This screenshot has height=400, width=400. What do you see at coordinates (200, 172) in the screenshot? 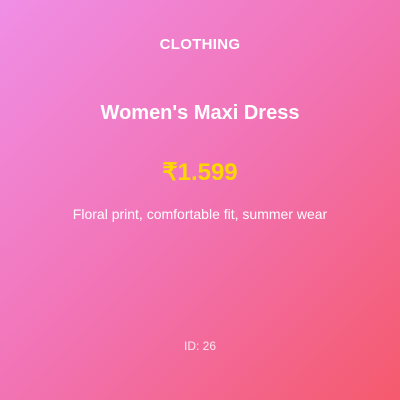
I see `product-price: ₹1.599` at bounding box center [200, 172].